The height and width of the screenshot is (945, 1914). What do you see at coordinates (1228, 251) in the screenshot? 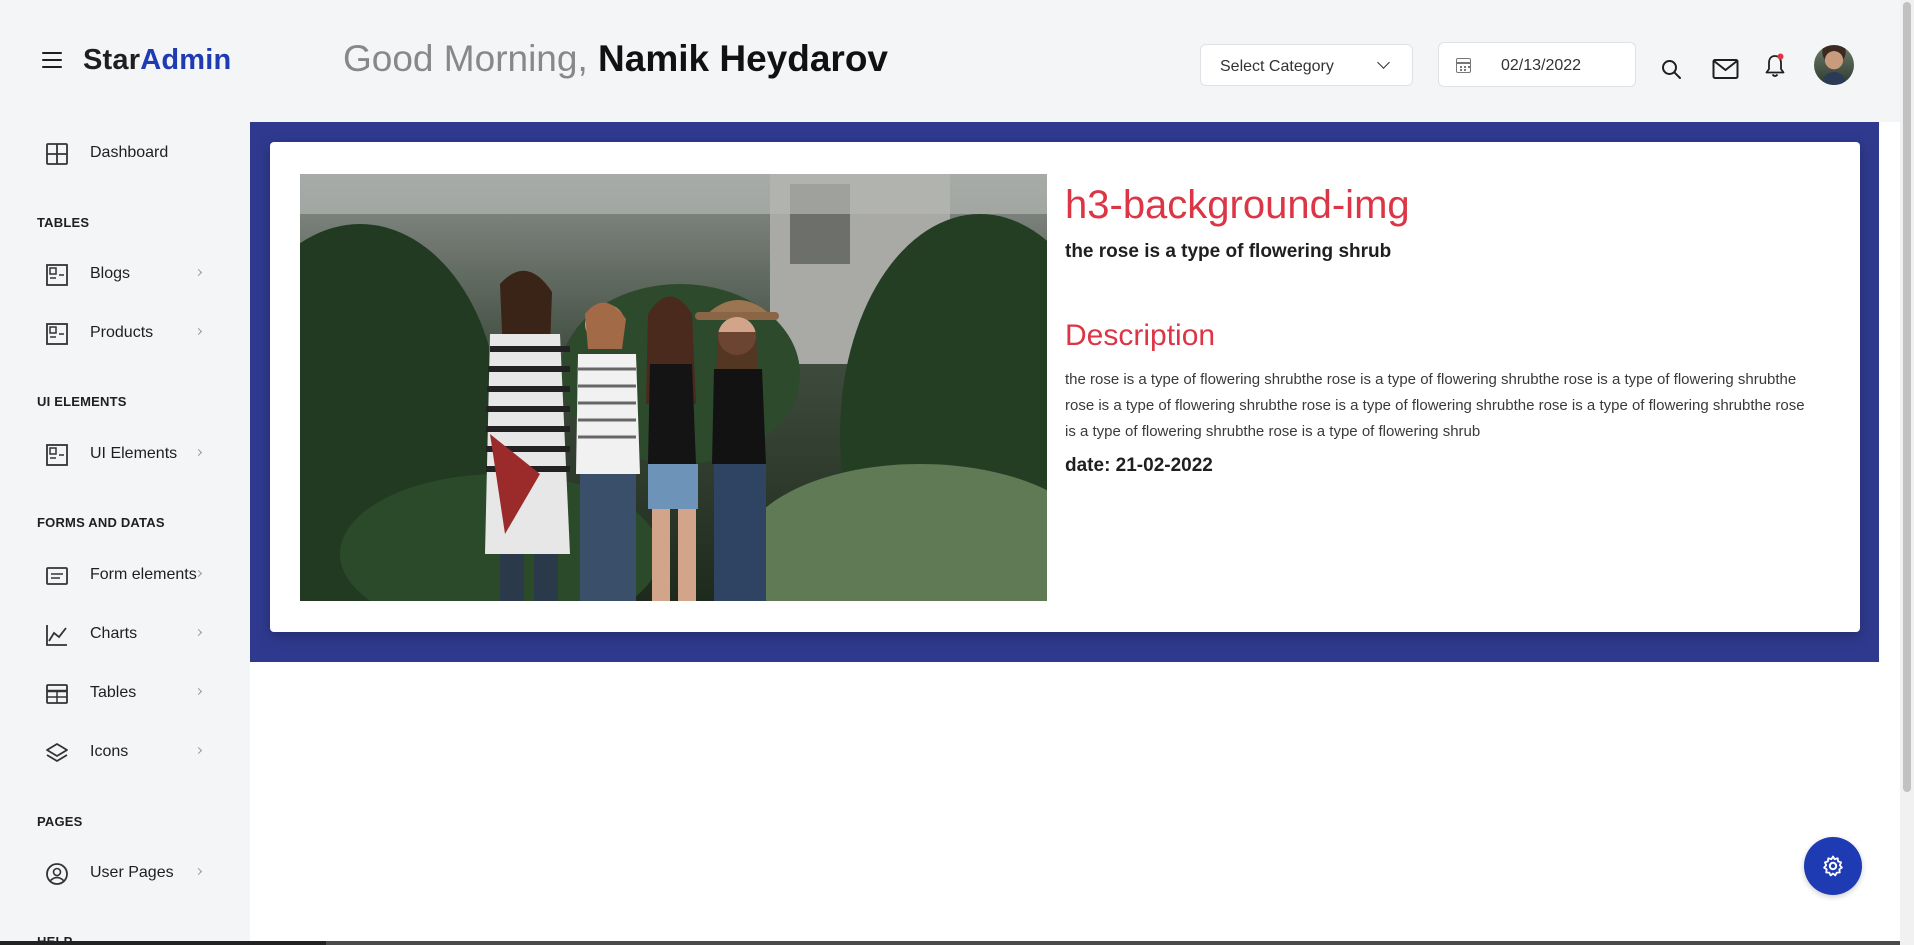
I see `card-subtitle: the rose is a type of flowering shrub` at bounding box center [1228, 251].